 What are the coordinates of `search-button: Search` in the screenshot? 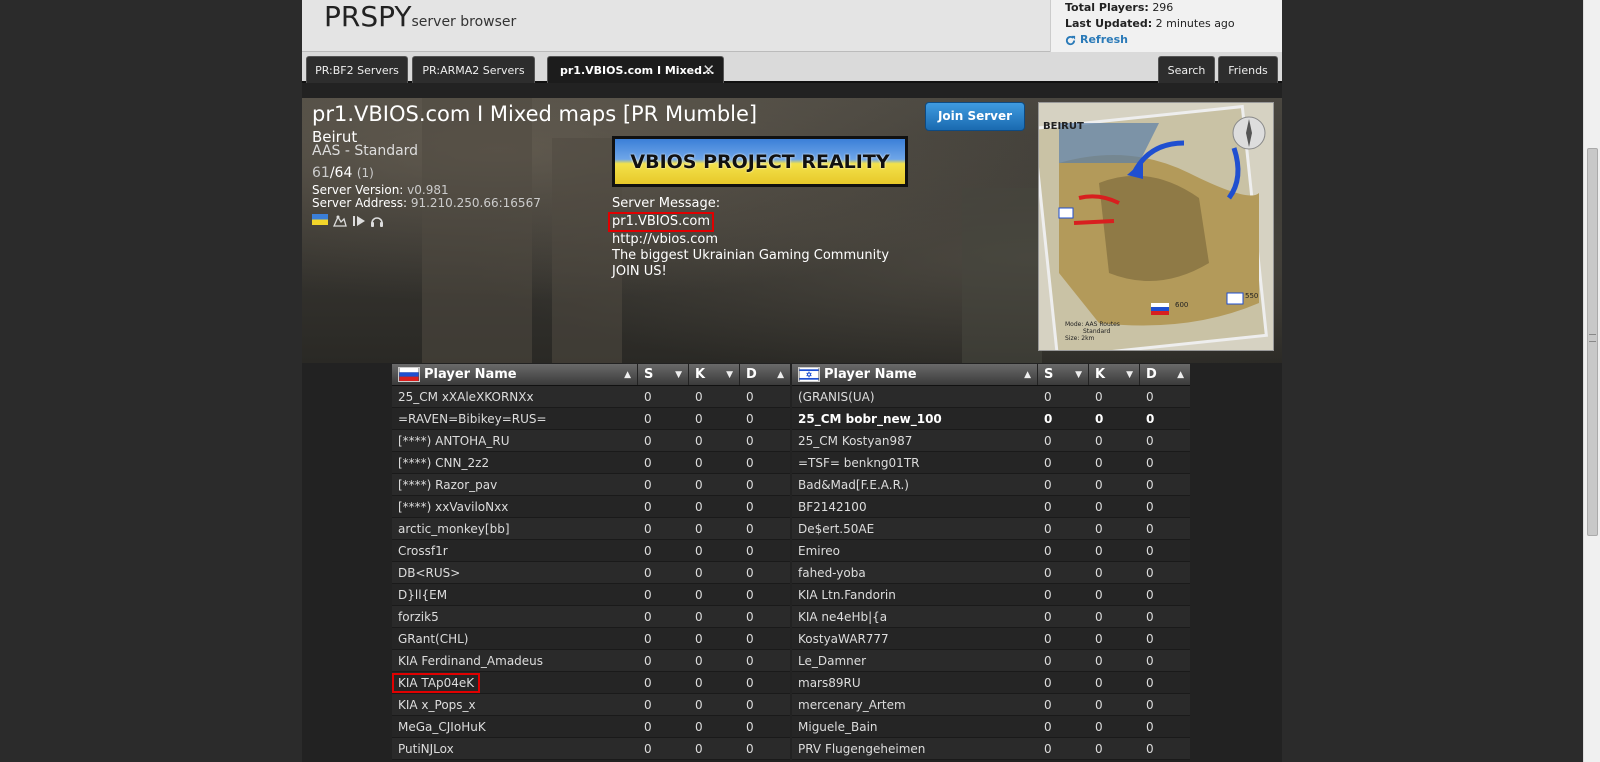 It's located at (1186, 69).